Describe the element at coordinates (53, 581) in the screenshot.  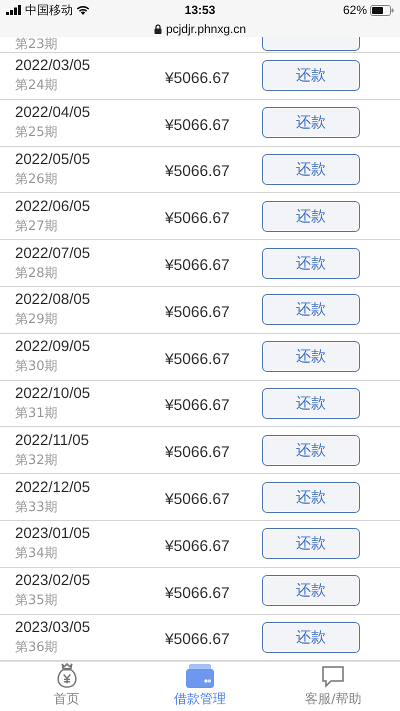
I see `due-date: 2023/02/05` at that location.